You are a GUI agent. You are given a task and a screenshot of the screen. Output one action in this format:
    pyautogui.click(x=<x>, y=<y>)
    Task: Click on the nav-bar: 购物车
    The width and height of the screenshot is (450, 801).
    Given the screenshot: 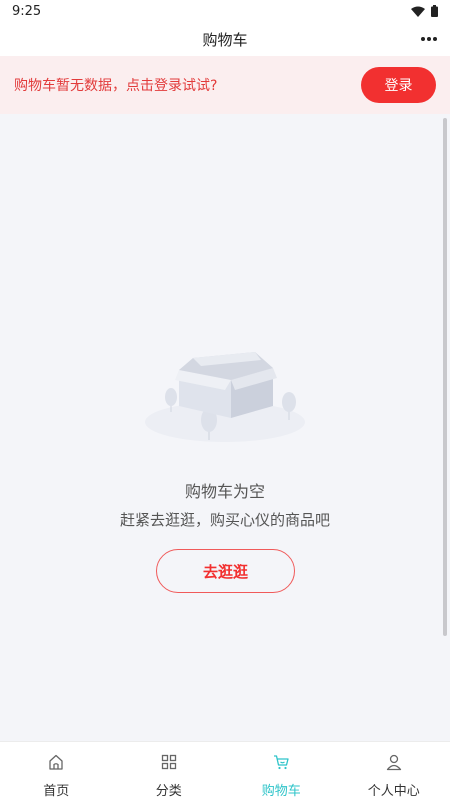 What is the action you would take?
    pyautogui.click(x=225, y=39)
    